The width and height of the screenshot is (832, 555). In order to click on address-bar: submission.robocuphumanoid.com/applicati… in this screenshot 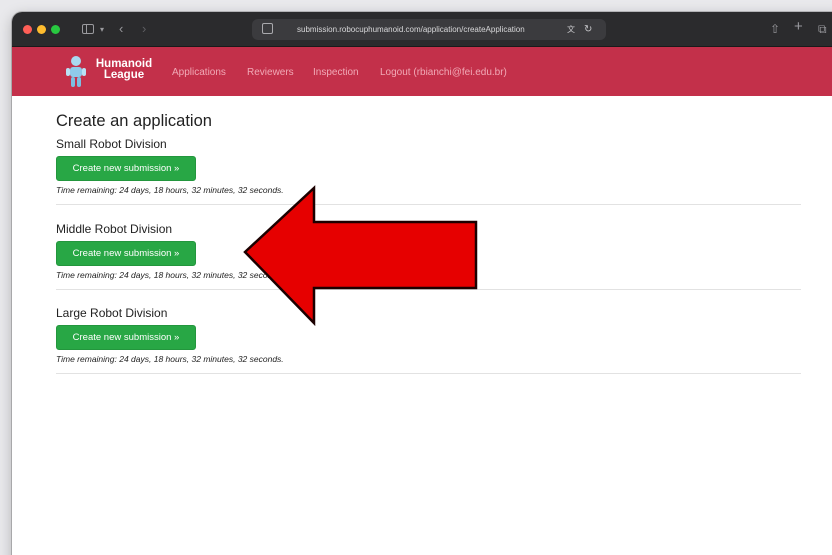, I will do `click(429, 29)`.